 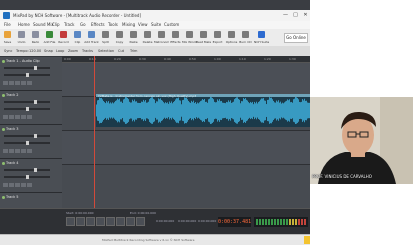 I want to click on metronome-button: Metronome, so click(x=161, y=37).